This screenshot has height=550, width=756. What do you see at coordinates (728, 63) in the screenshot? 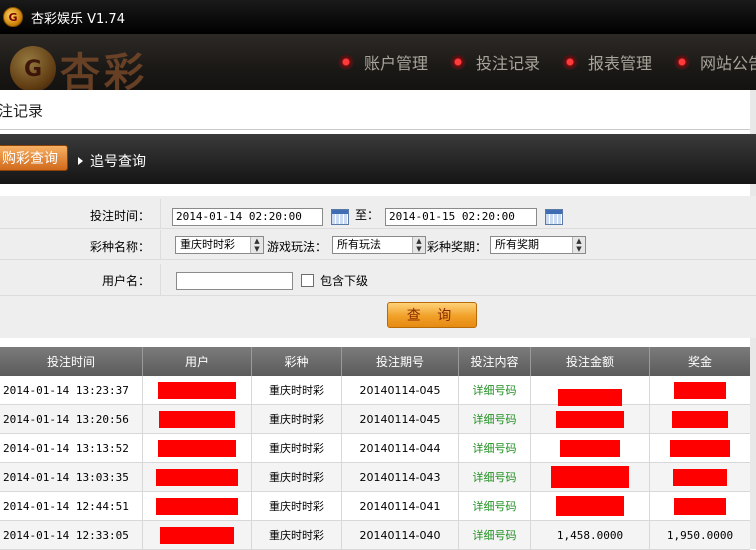
I see `nav-label: 网站公告` at bounding box center [728, 63].